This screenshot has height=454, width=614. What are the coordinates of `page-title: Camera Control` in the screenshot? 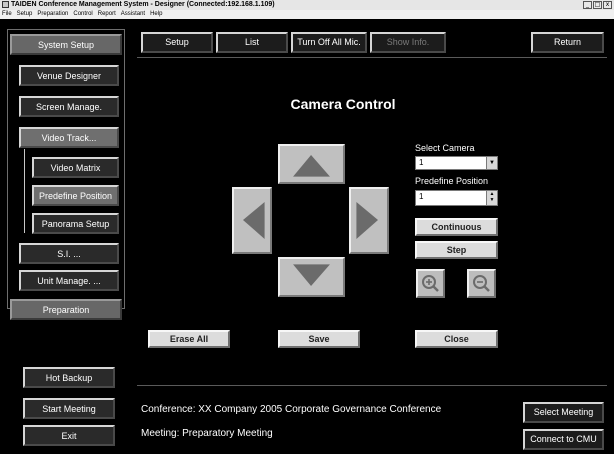 It's located at (343, 104).